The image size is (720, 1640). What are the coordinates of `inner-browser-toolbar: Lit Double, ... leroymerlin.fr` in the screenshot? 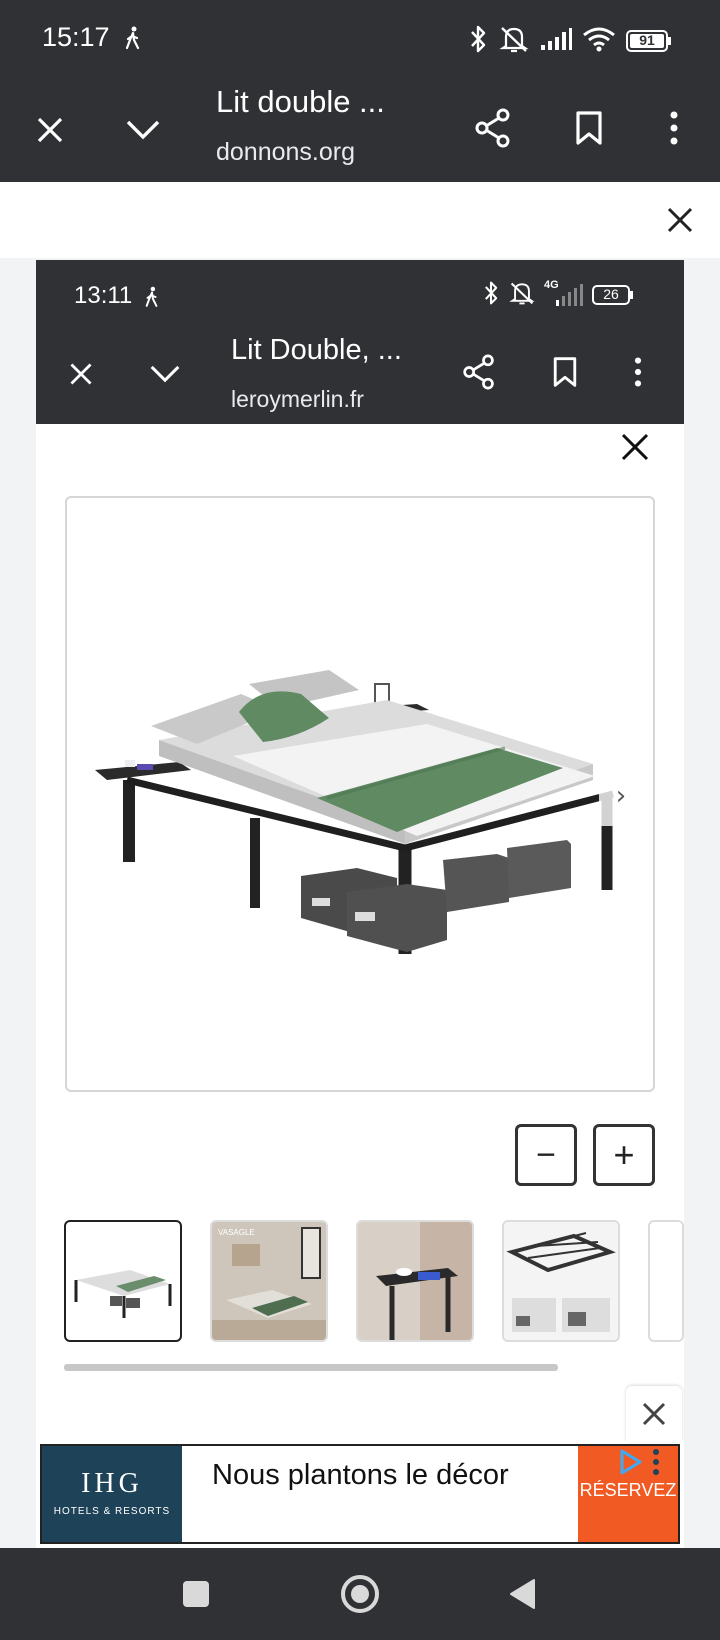 It's located at (360, 374).